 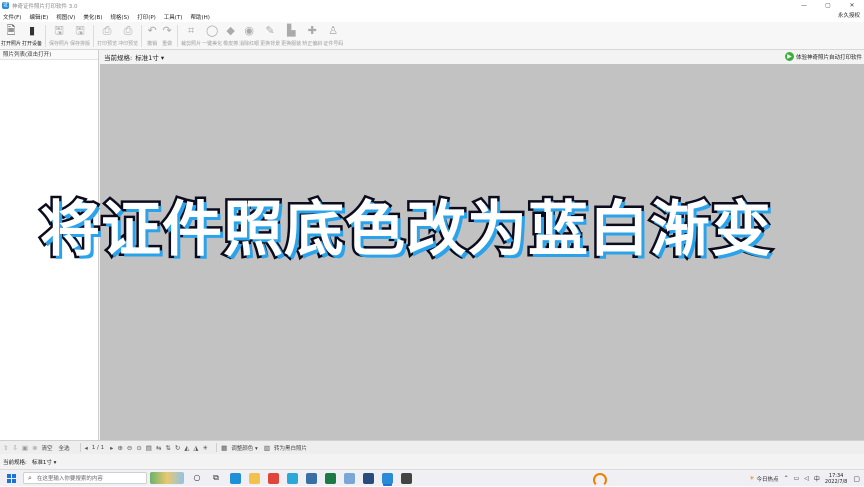 I want to click on actual-size-icon: ▤, so click(x=149, y=448).